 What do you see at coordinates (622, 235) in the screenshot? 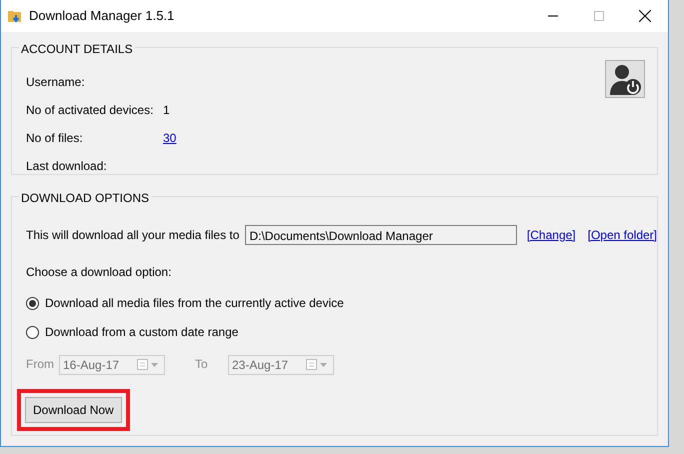
I see `folder-link: [Open folder]` at bounding box center [622, 235].